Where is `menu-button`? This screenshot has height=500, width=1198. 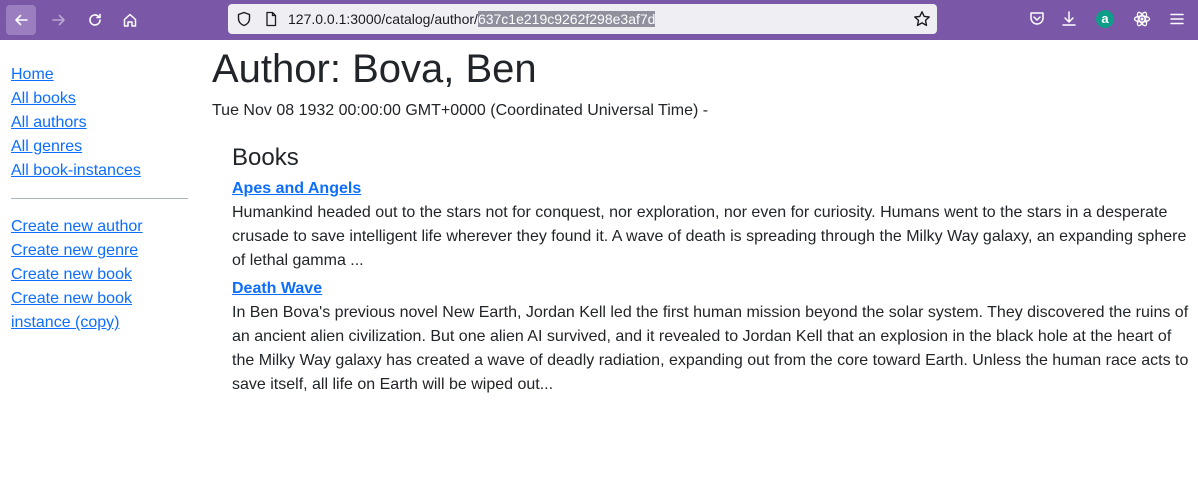 menu-button is located at coordinates (1177, 19).